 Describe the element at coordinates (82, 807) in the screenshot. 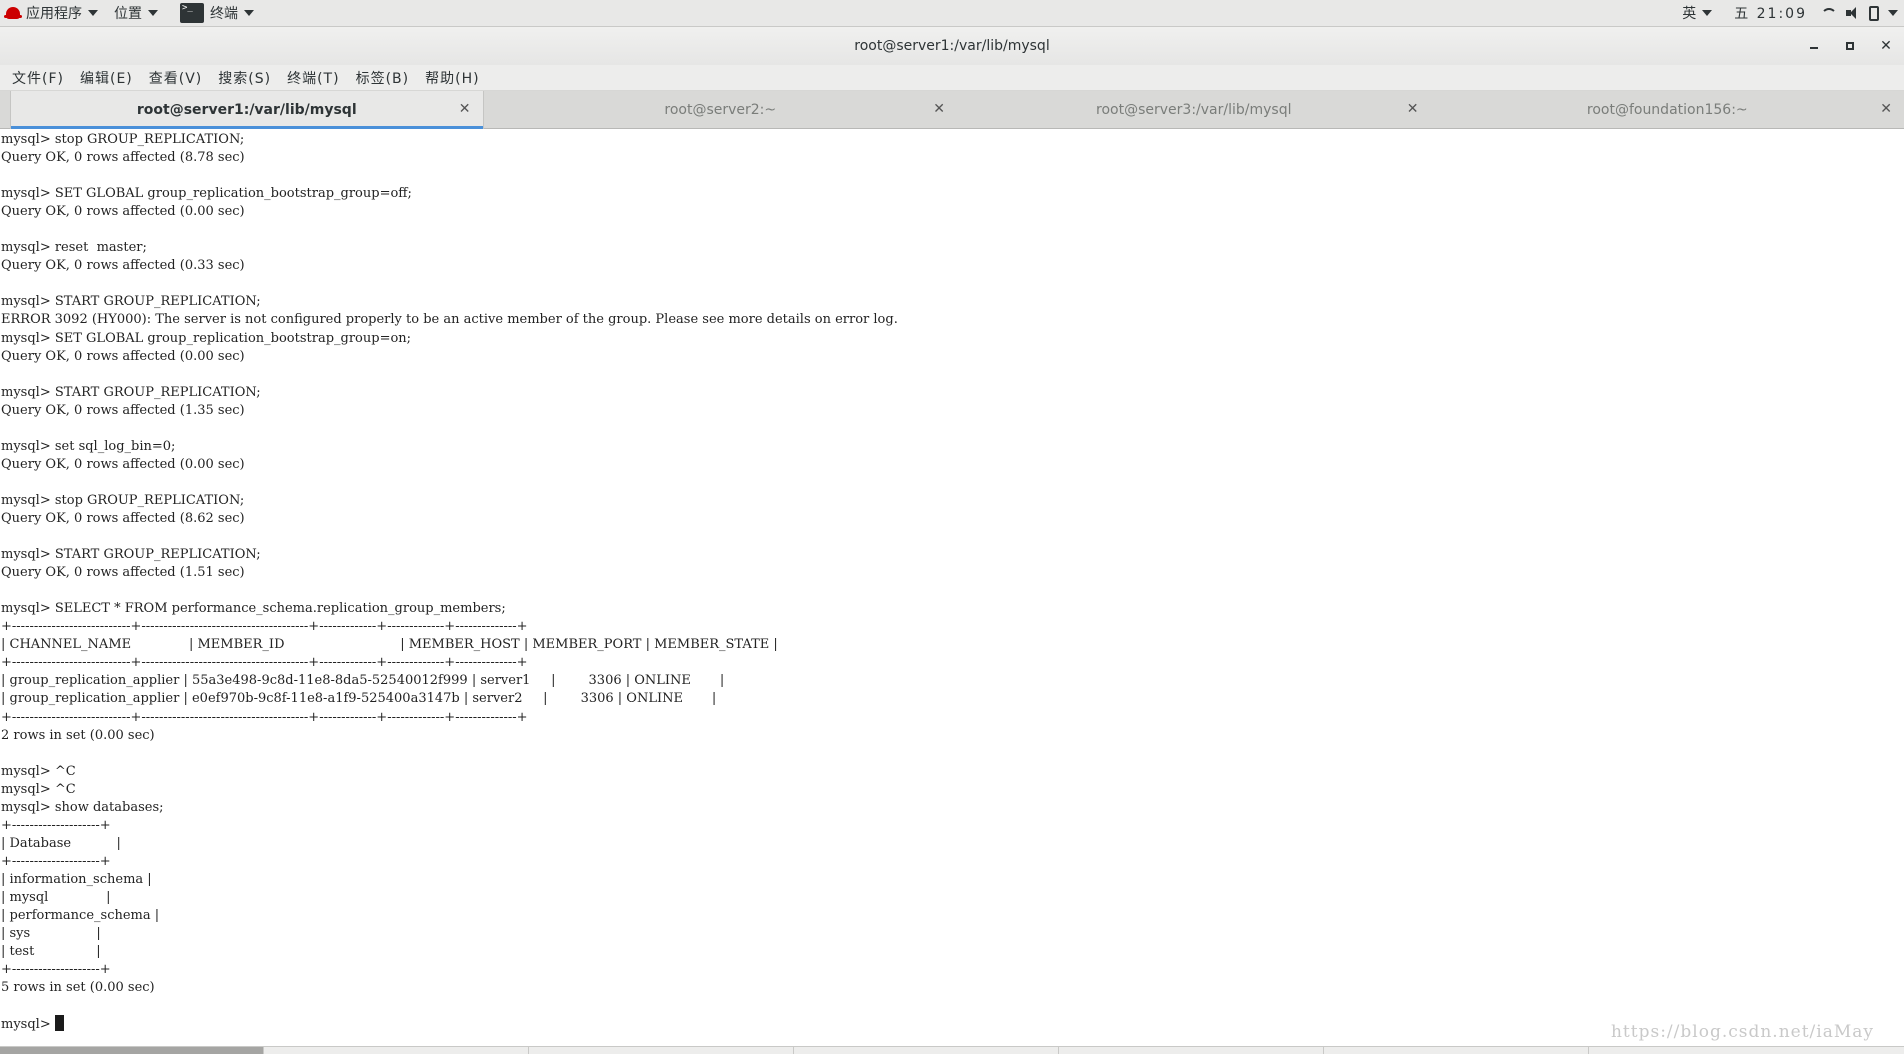

I see `terminal-line: mysql> show databases;` at that location.